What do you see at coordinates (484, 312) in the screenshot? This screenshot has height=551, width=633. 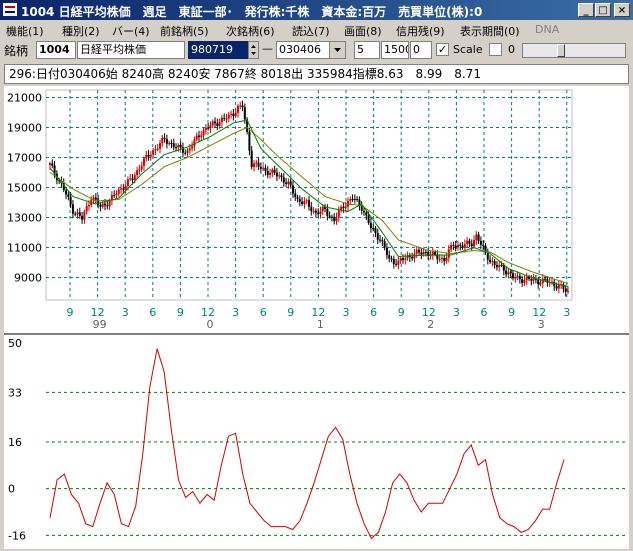 I see `month-label-15: 6` at bounding box center [484, 312].